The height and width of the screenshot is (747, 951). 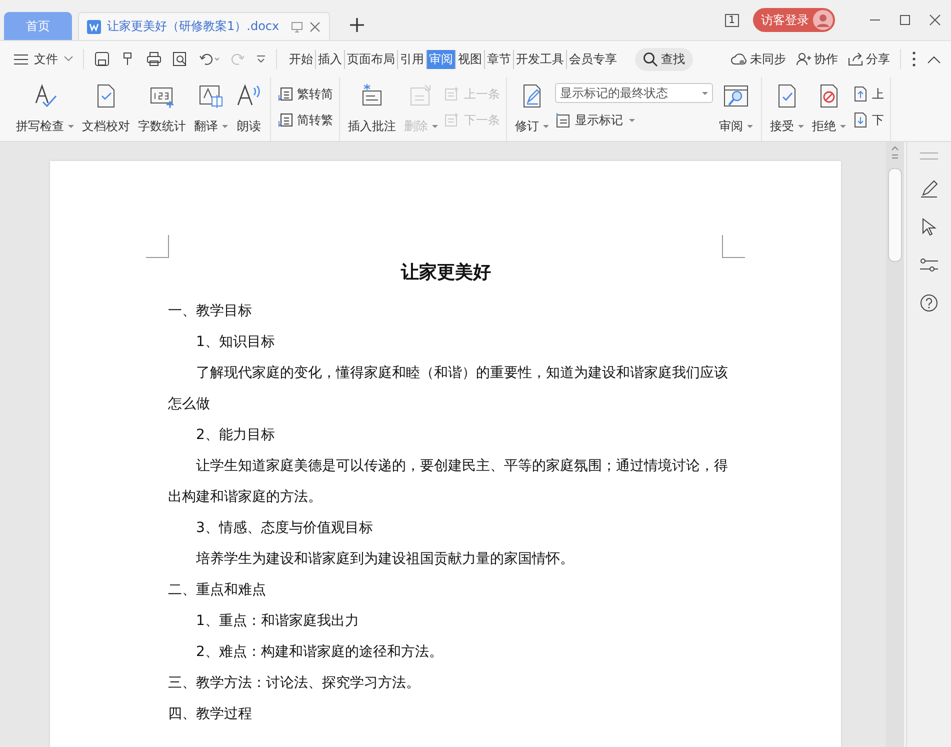 I want to click on maximize-icon, so click(x=905, y=20).